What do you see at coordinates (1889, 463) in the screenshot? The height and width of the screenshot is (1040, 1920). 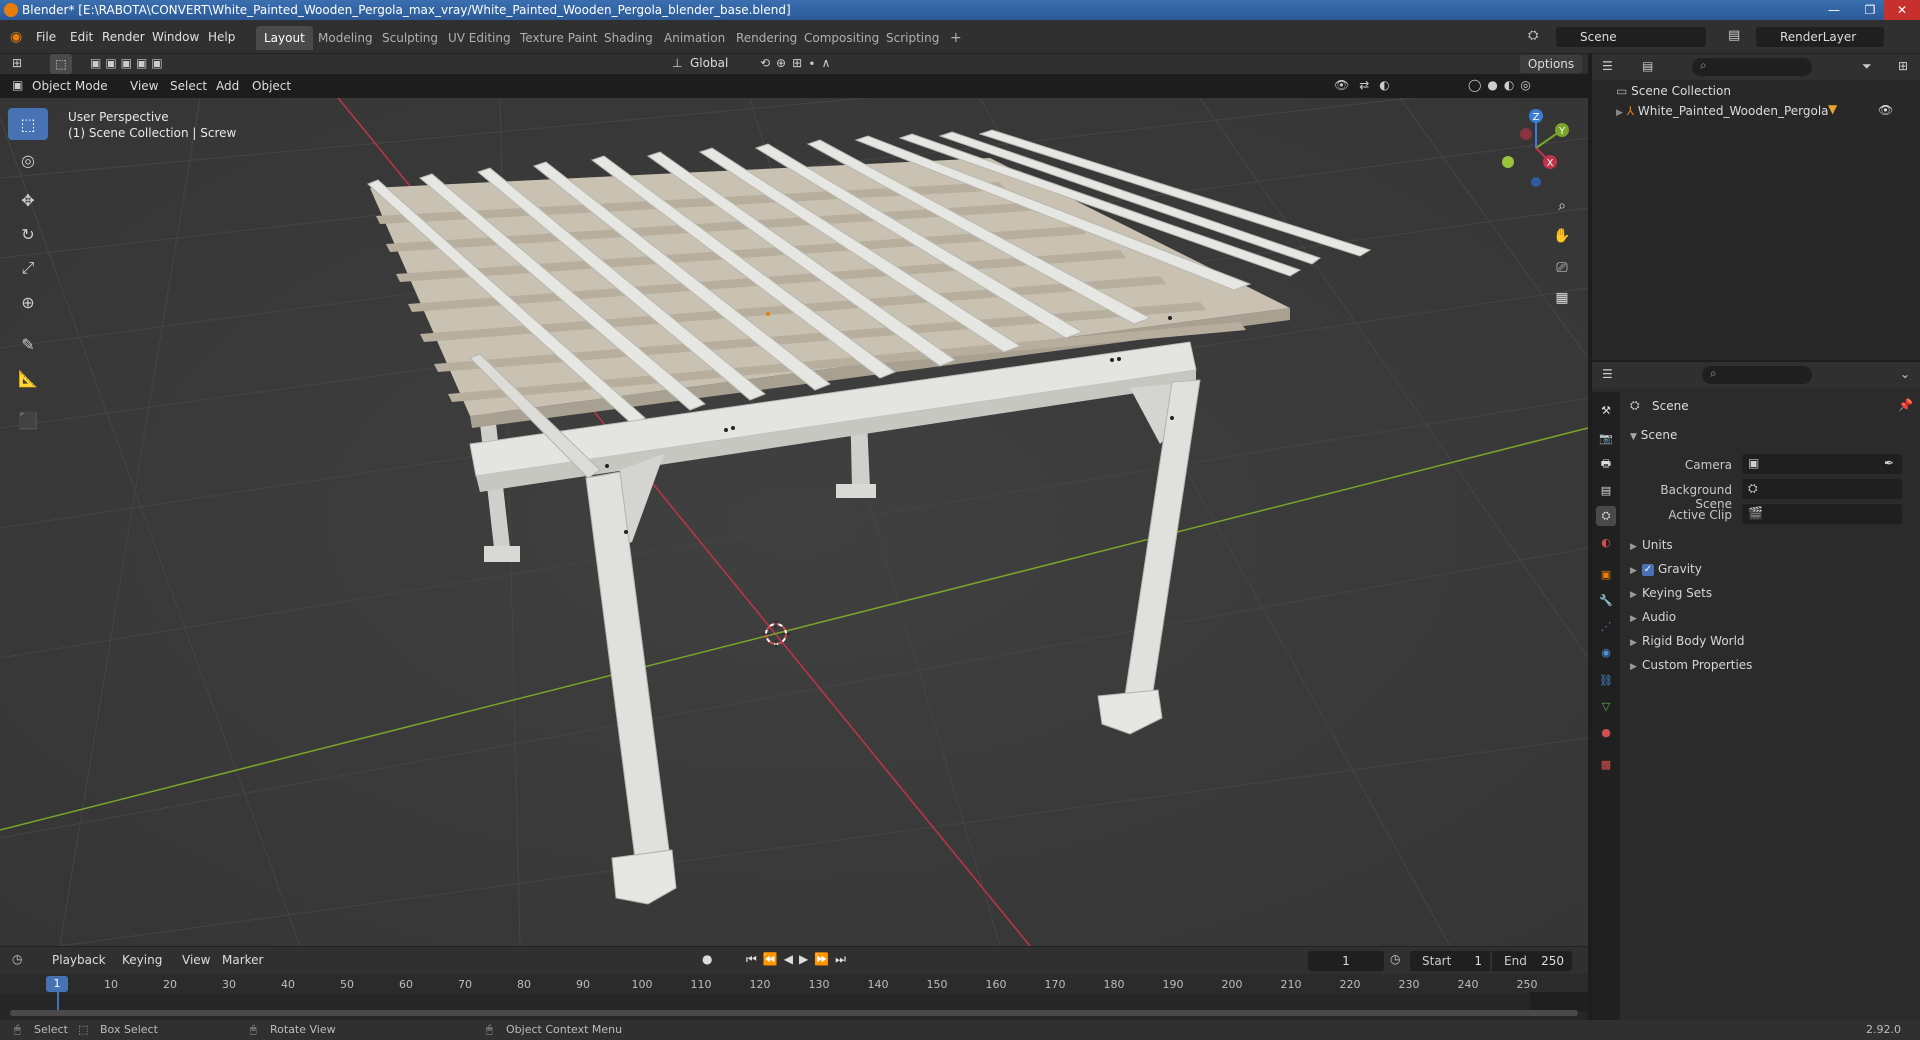 I see `eyedropper-icon: ✒` at bounding box center [1889, 463].